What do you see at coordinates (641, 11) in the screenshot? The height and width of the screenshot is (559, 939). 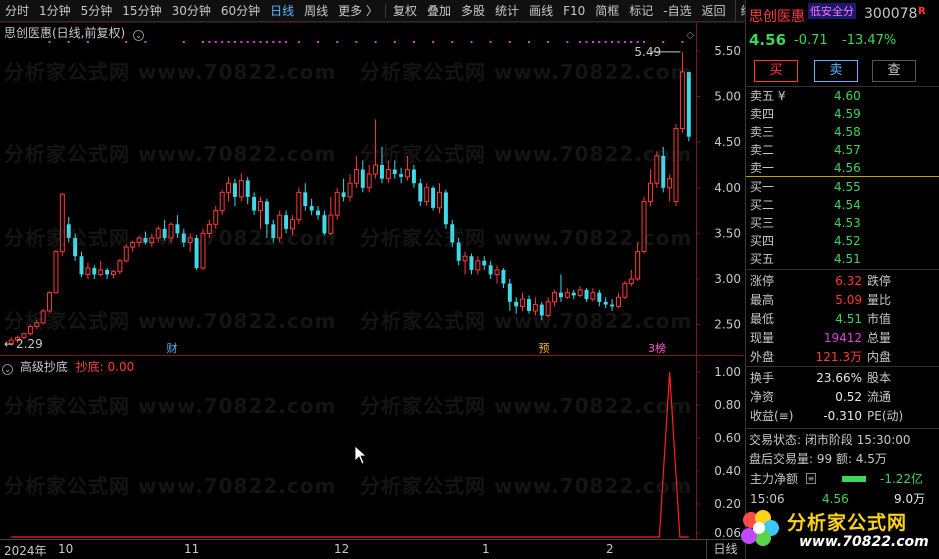 I see `toolbar-item: 标记` at bounding box center [641, 11].